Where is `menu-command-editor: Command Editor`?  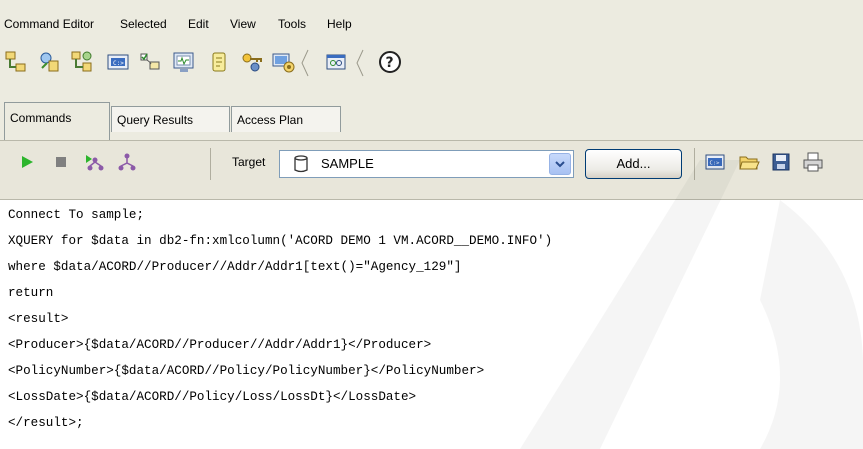 menu-command-editor: Command Editor is located at coordinates (49, 24).